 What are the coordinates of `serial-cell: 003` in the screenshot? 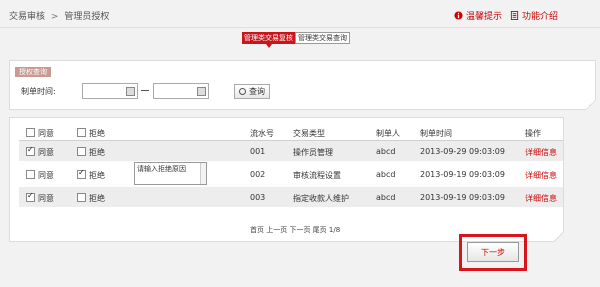 It's located at (258, 197).